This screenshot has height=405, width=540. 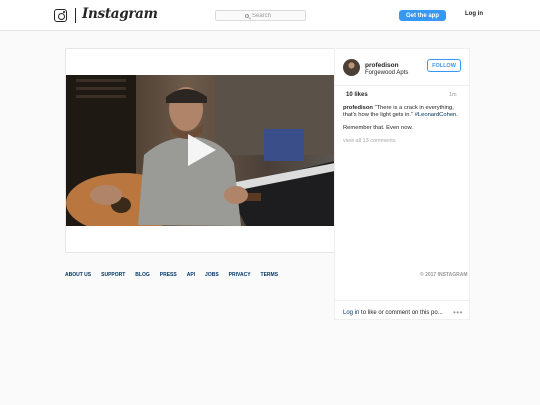 I want to click on instagram-wordmark: Instagram, so click(x=120, y=14).